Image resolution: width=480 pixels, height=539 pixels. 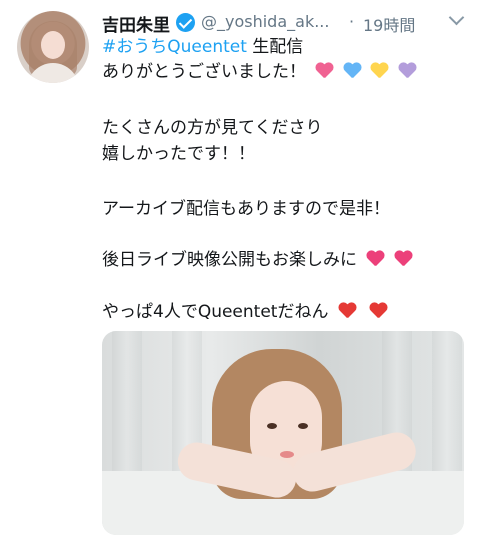 What do you see at coordinates (212, 128) in the screenshot?
I see `tweet-line-3: たくさんの方が見てくださり` at bounding box center [212, 128].